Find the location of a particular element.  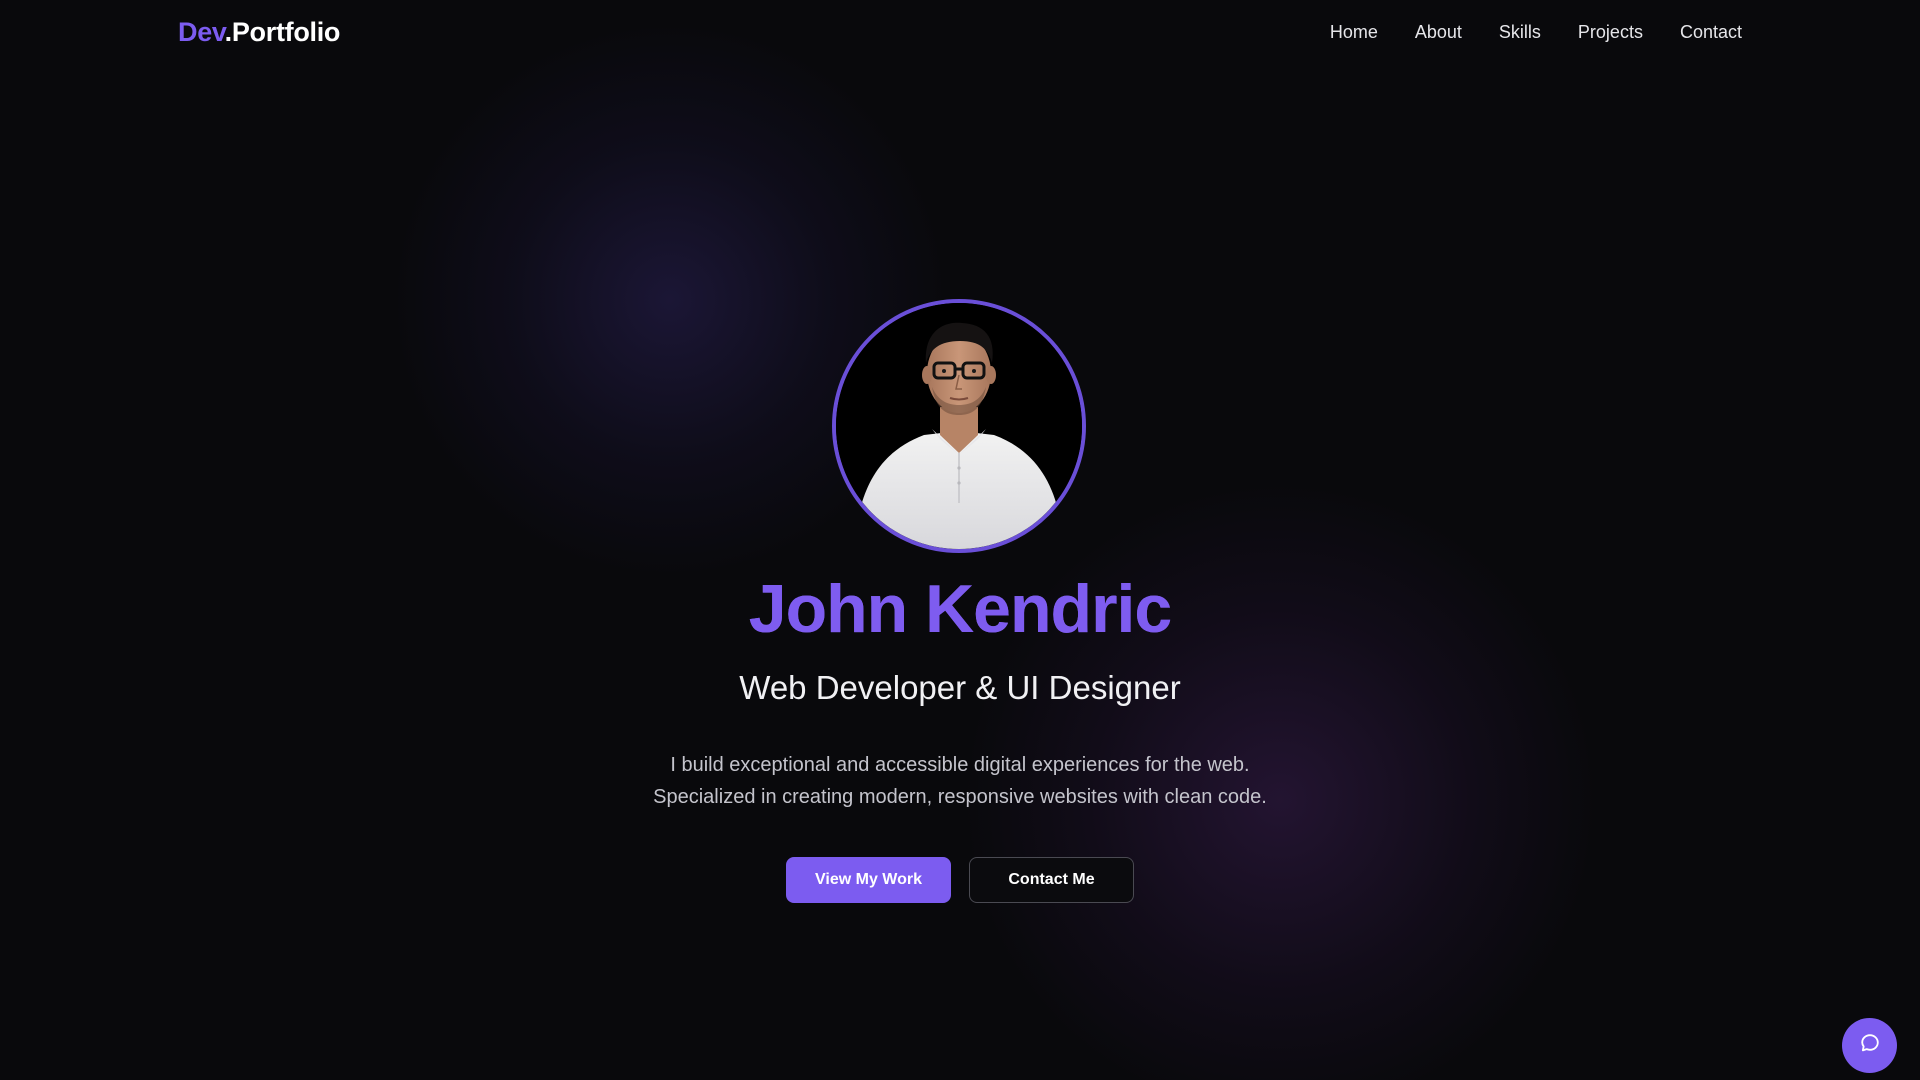

avatar-portrait is located at coordinates (959, 426).